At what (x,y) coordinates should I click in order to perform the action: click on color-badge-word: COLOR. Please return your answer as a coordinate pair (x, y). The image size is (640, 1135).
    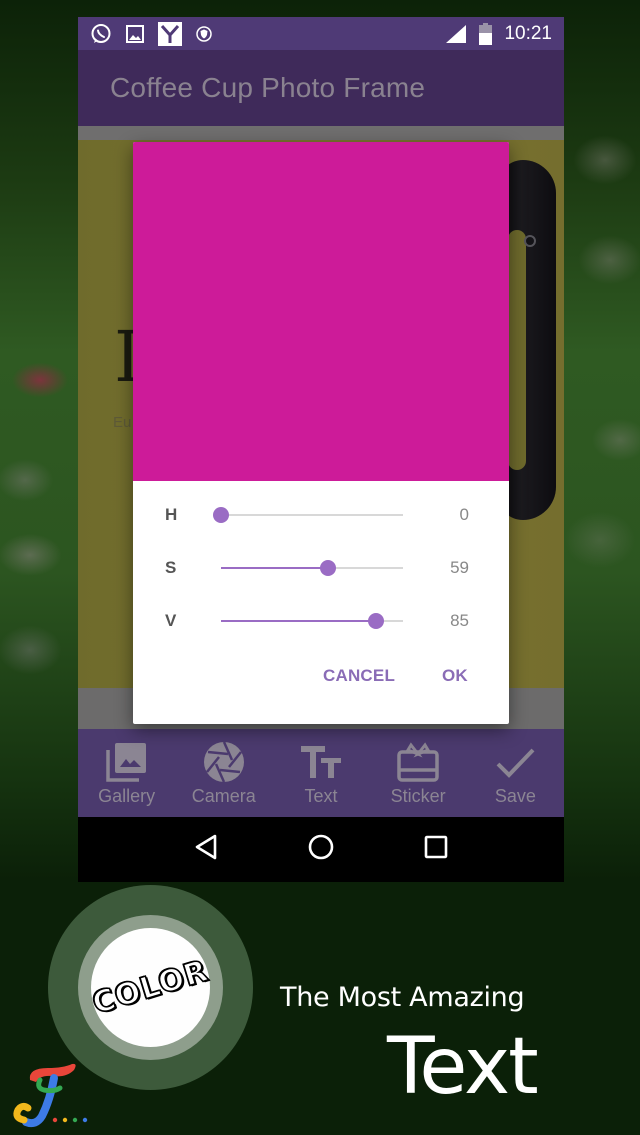
    Looking at the image, I should click on (151, 988).